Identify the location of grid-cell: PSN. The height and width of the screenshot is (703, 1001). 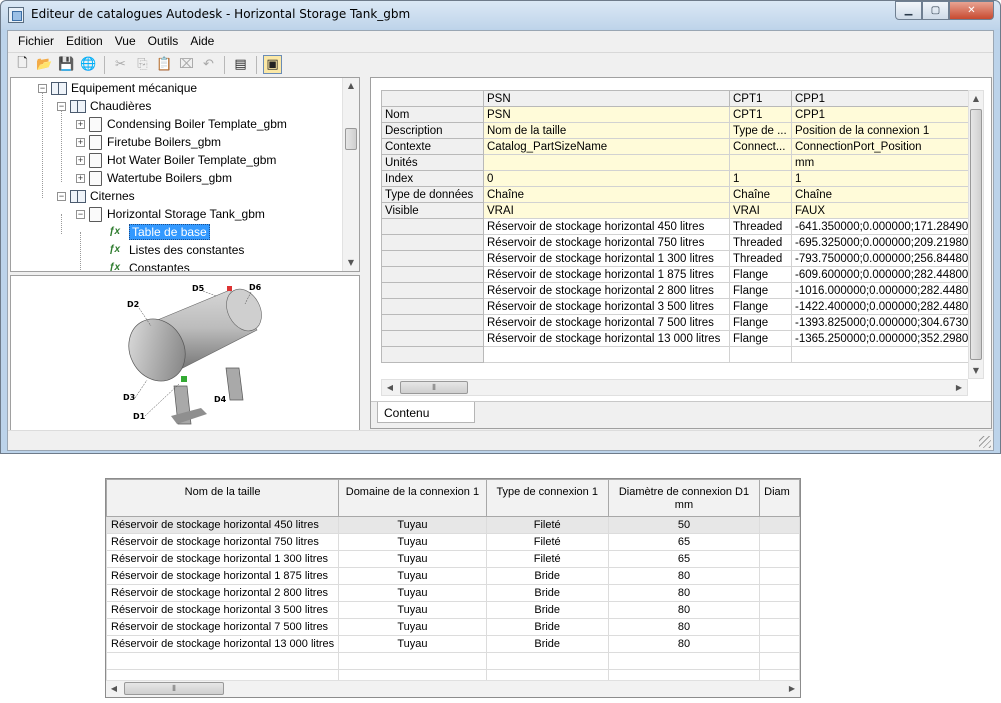
(606, 114).